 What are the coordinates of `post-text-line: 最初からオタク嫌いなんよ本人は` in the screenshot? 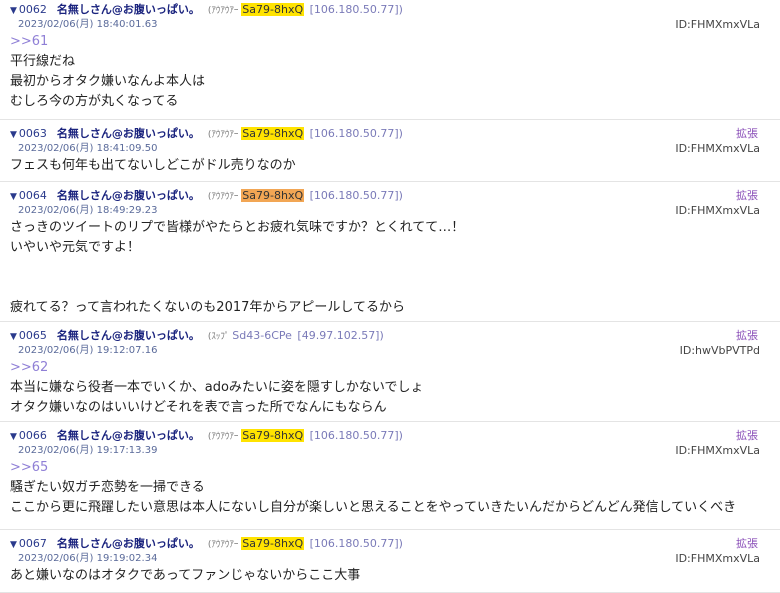 It's located at (108, 81).